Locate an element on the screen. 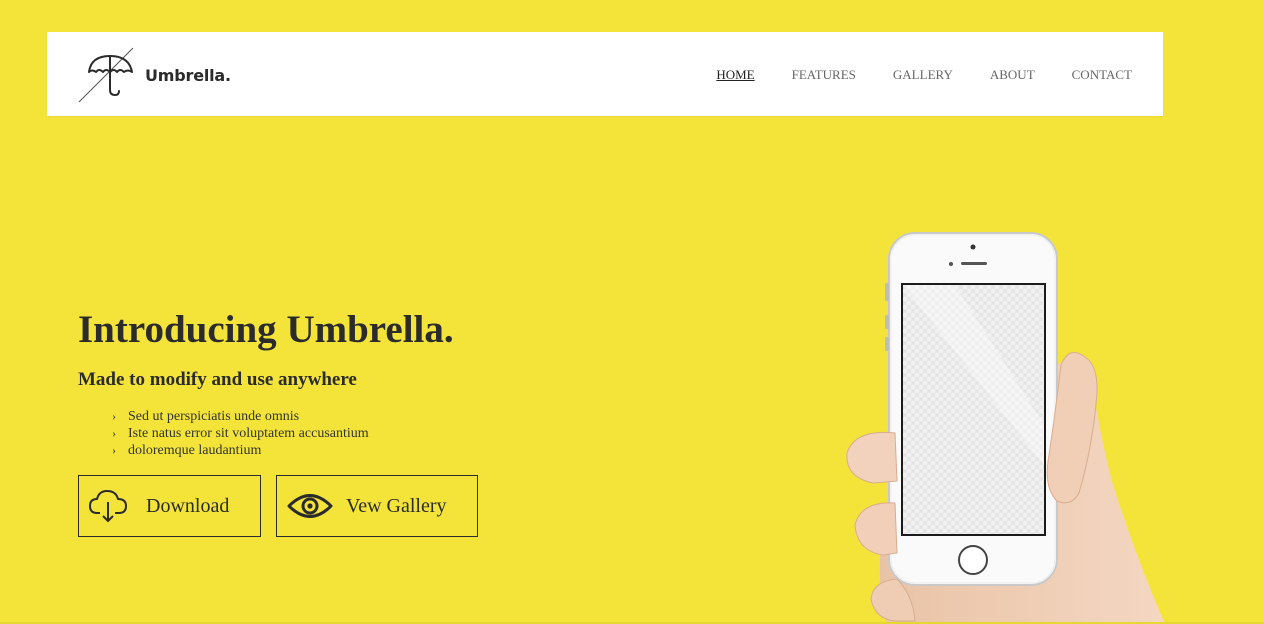 This screenshot has width=1264, height=624. brand-logo: Umbrella. is located at coordinates (154, 75).